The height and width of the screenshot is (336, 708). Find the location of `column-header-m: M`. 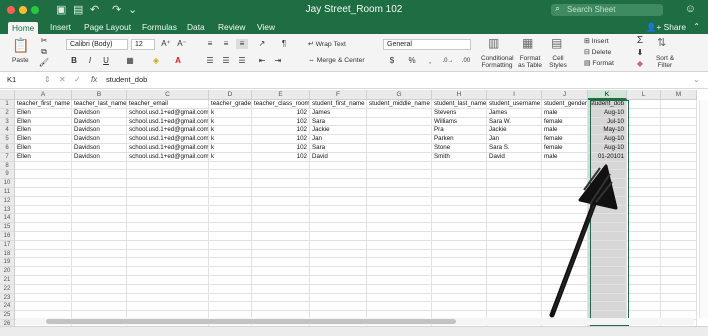

column-header-m: M is located at coordinates (679, 95).